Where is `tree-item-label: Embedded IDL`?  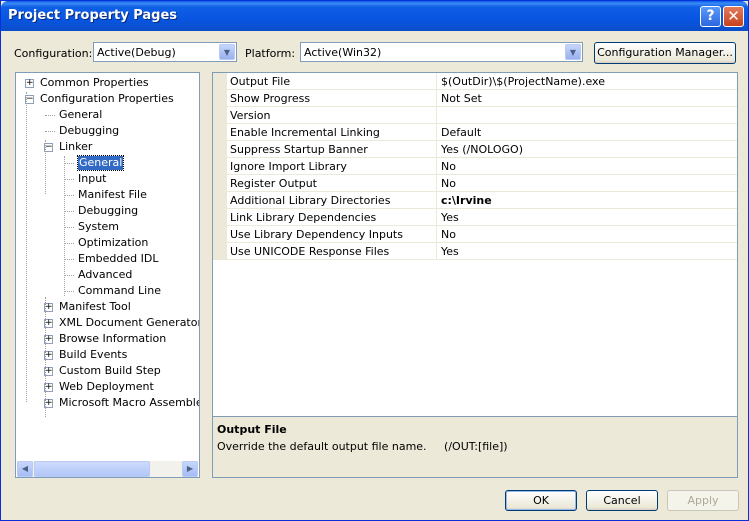 tree-item-label: Embedded IDL is located at coordinates (118, 258).